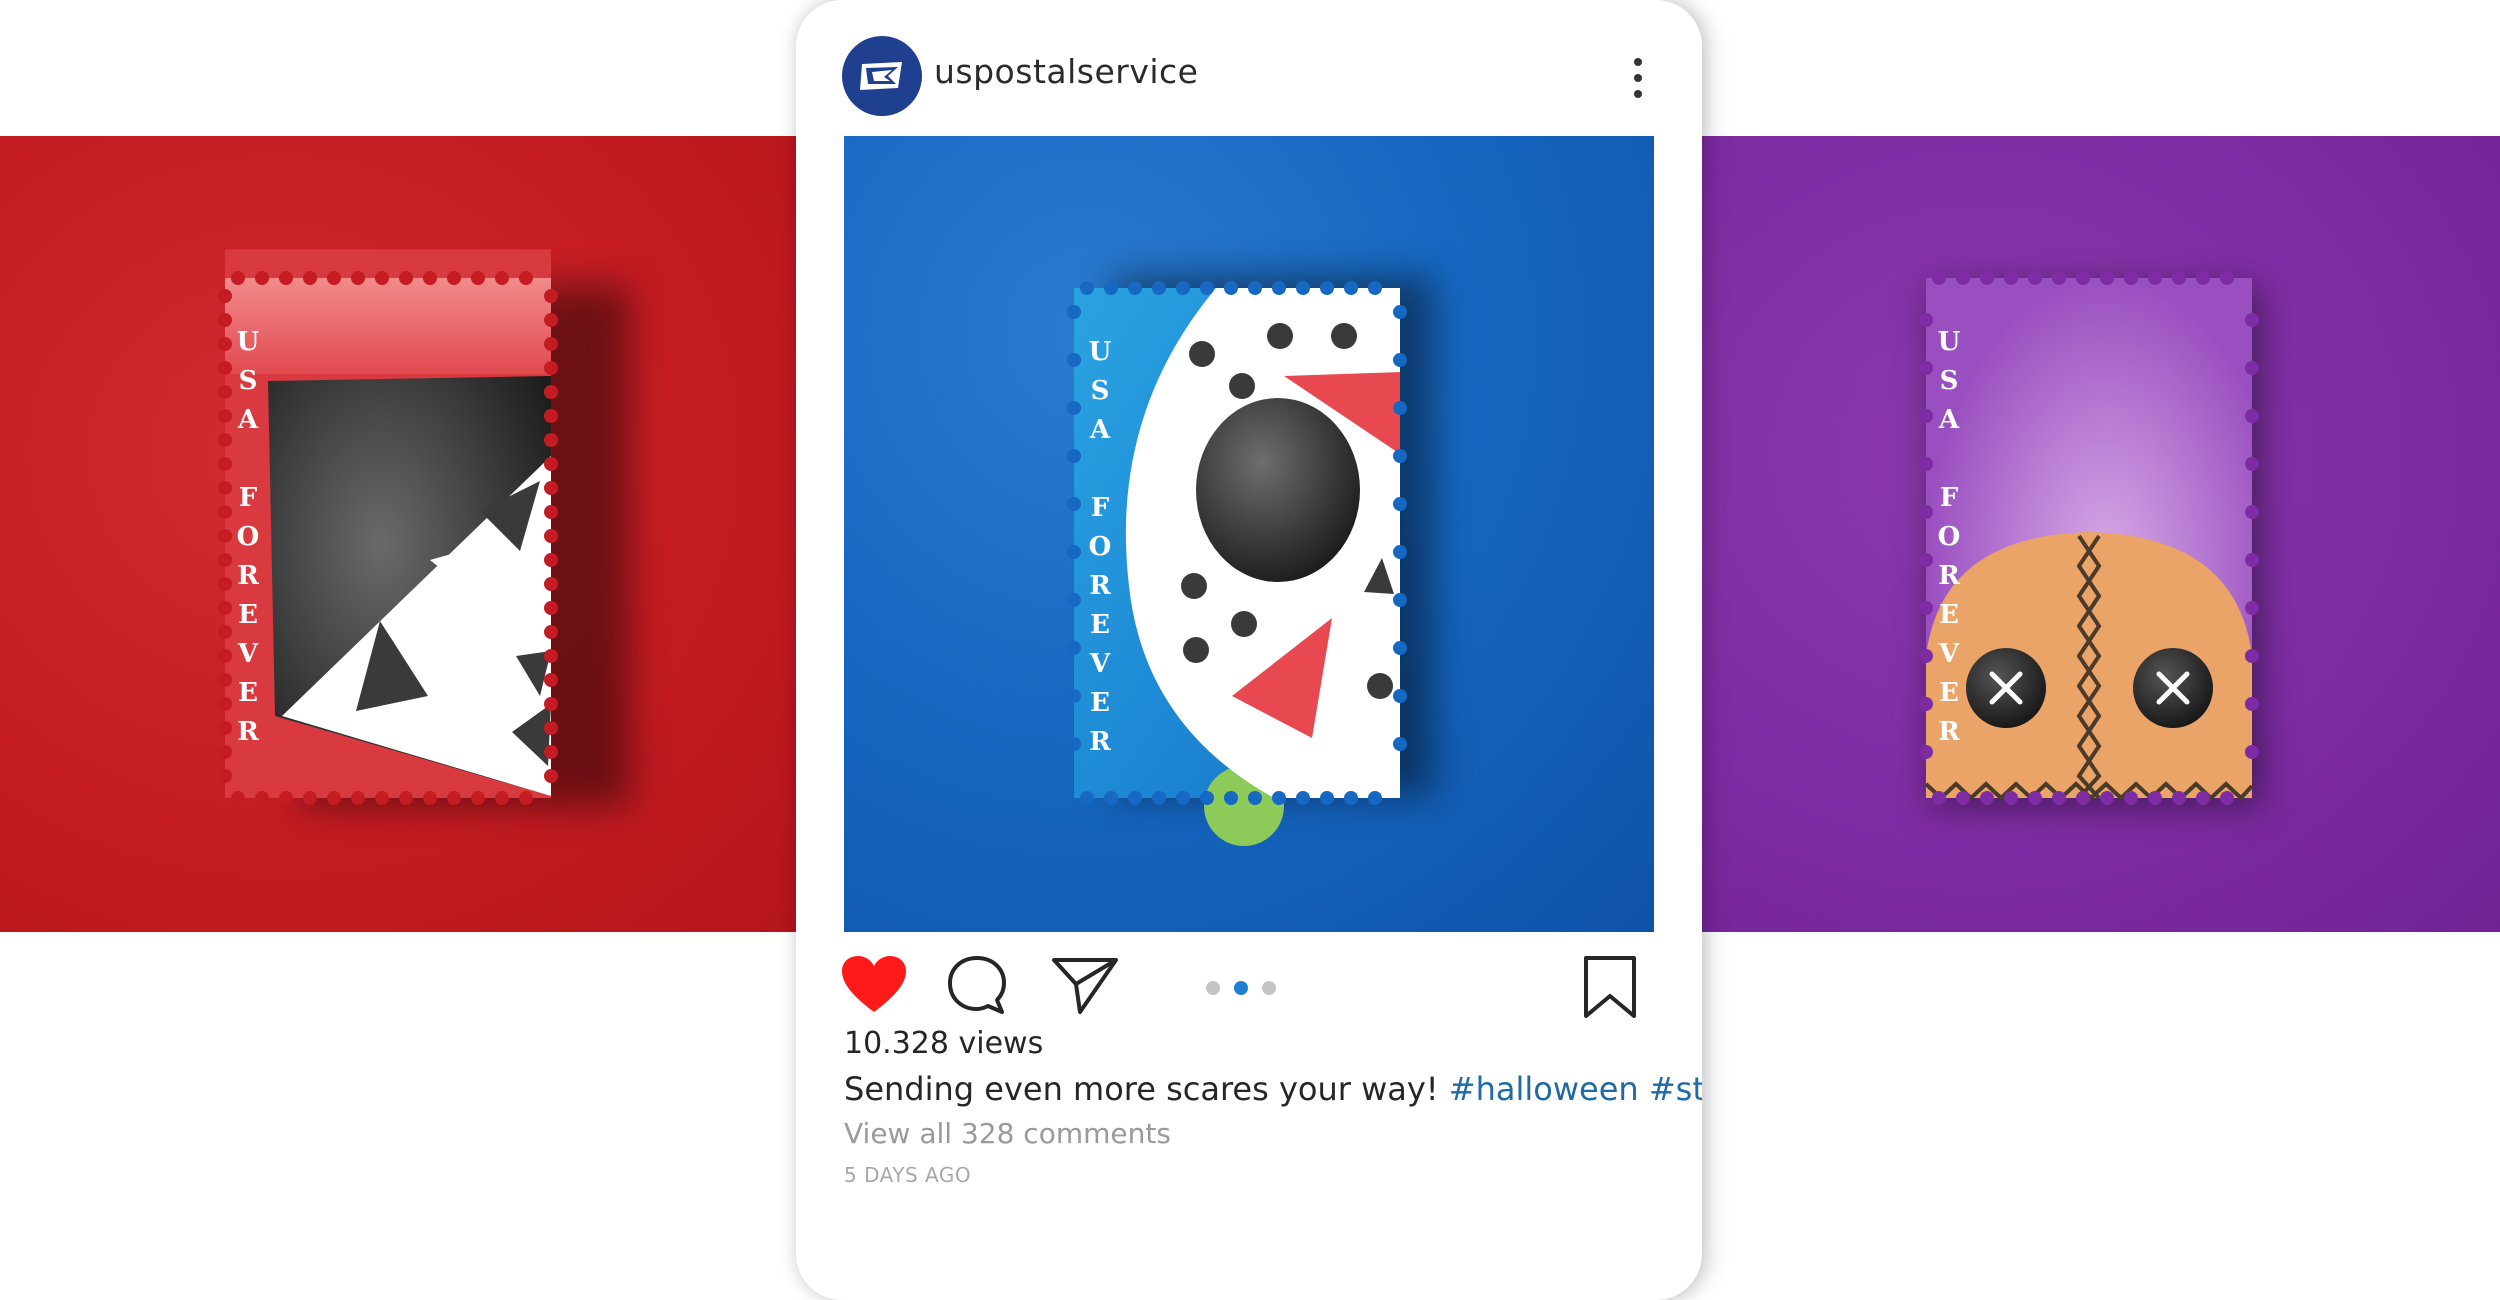 The height and width of the screenshot is (1300, 2500). What do you see at coordinates (1237, 563) in the screenshot?
I see `blue-halloween-stamp: USAFOREVER` at bounding box center [1237, 563].